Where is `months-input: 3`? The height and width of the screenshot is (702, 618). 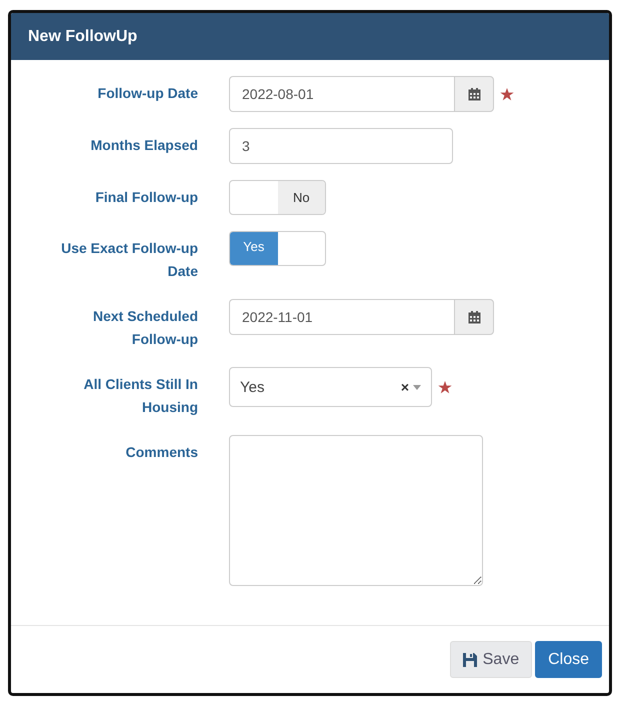 months-input: 3 is located at coordinates (341, 146).